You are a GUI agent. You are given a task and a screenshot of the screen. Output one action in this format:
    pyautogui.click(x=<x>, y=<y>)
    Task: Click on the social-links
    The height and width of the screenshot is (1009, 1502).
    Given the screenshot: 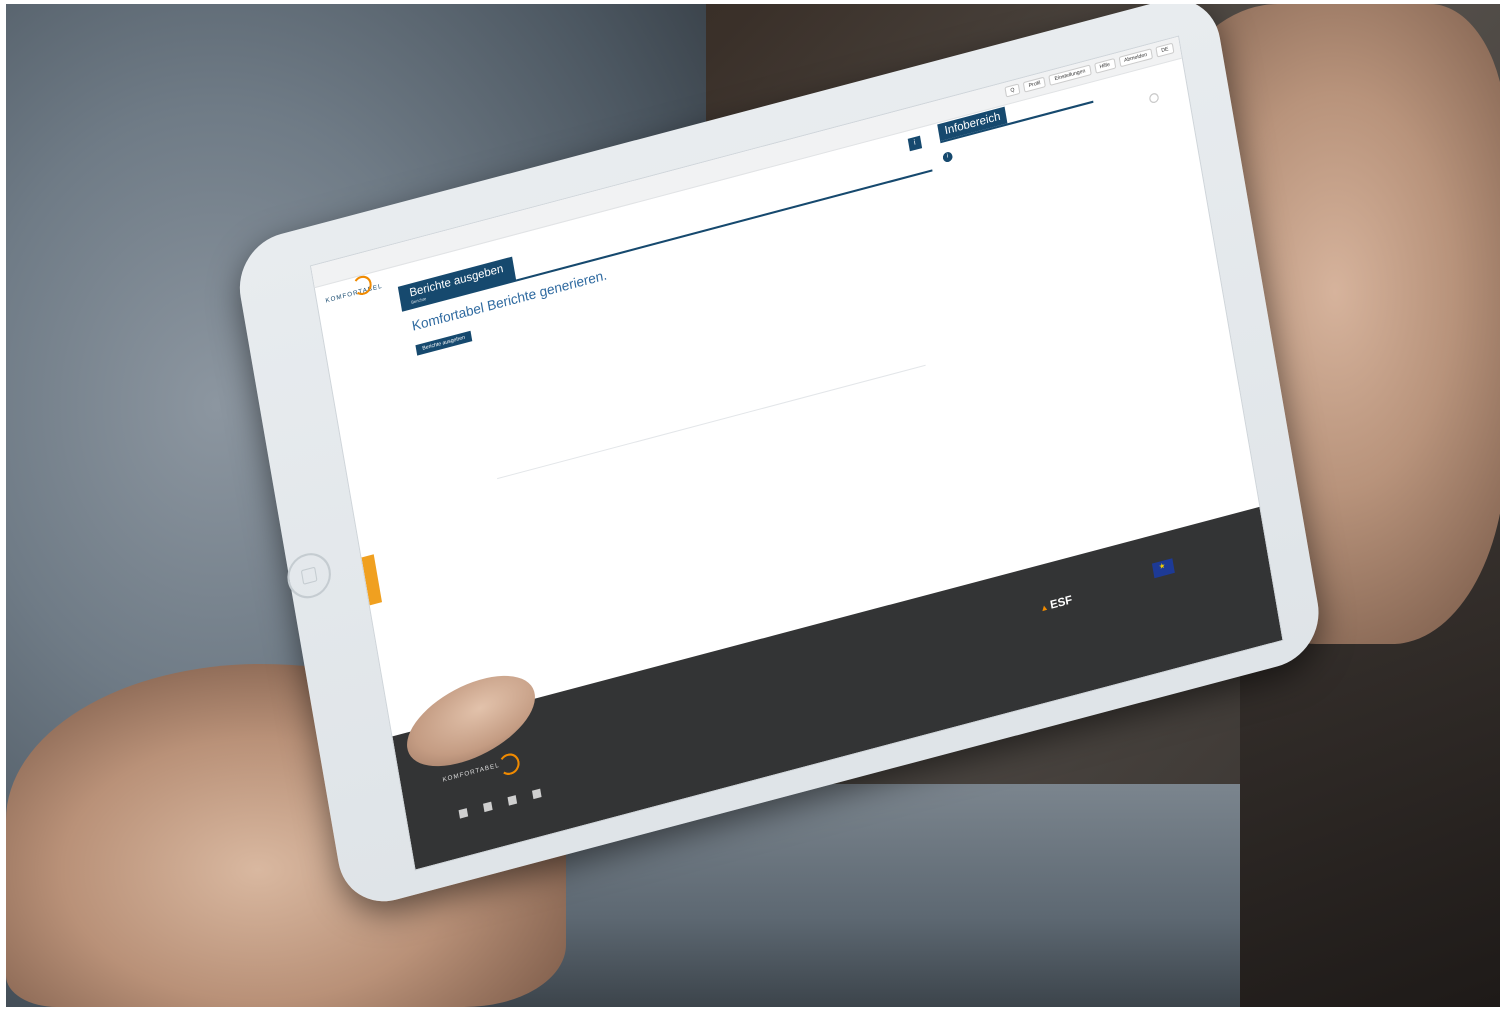 What is the action you would take?
    pyautogui.click(x=500, y=803)
    